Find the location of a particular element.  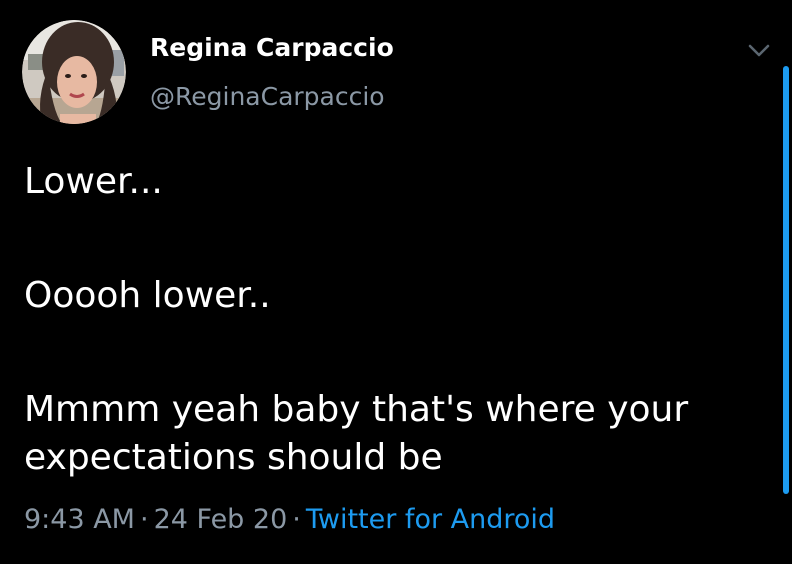

tweet-time: 9:43 AM is located at coordinates (79, 519).